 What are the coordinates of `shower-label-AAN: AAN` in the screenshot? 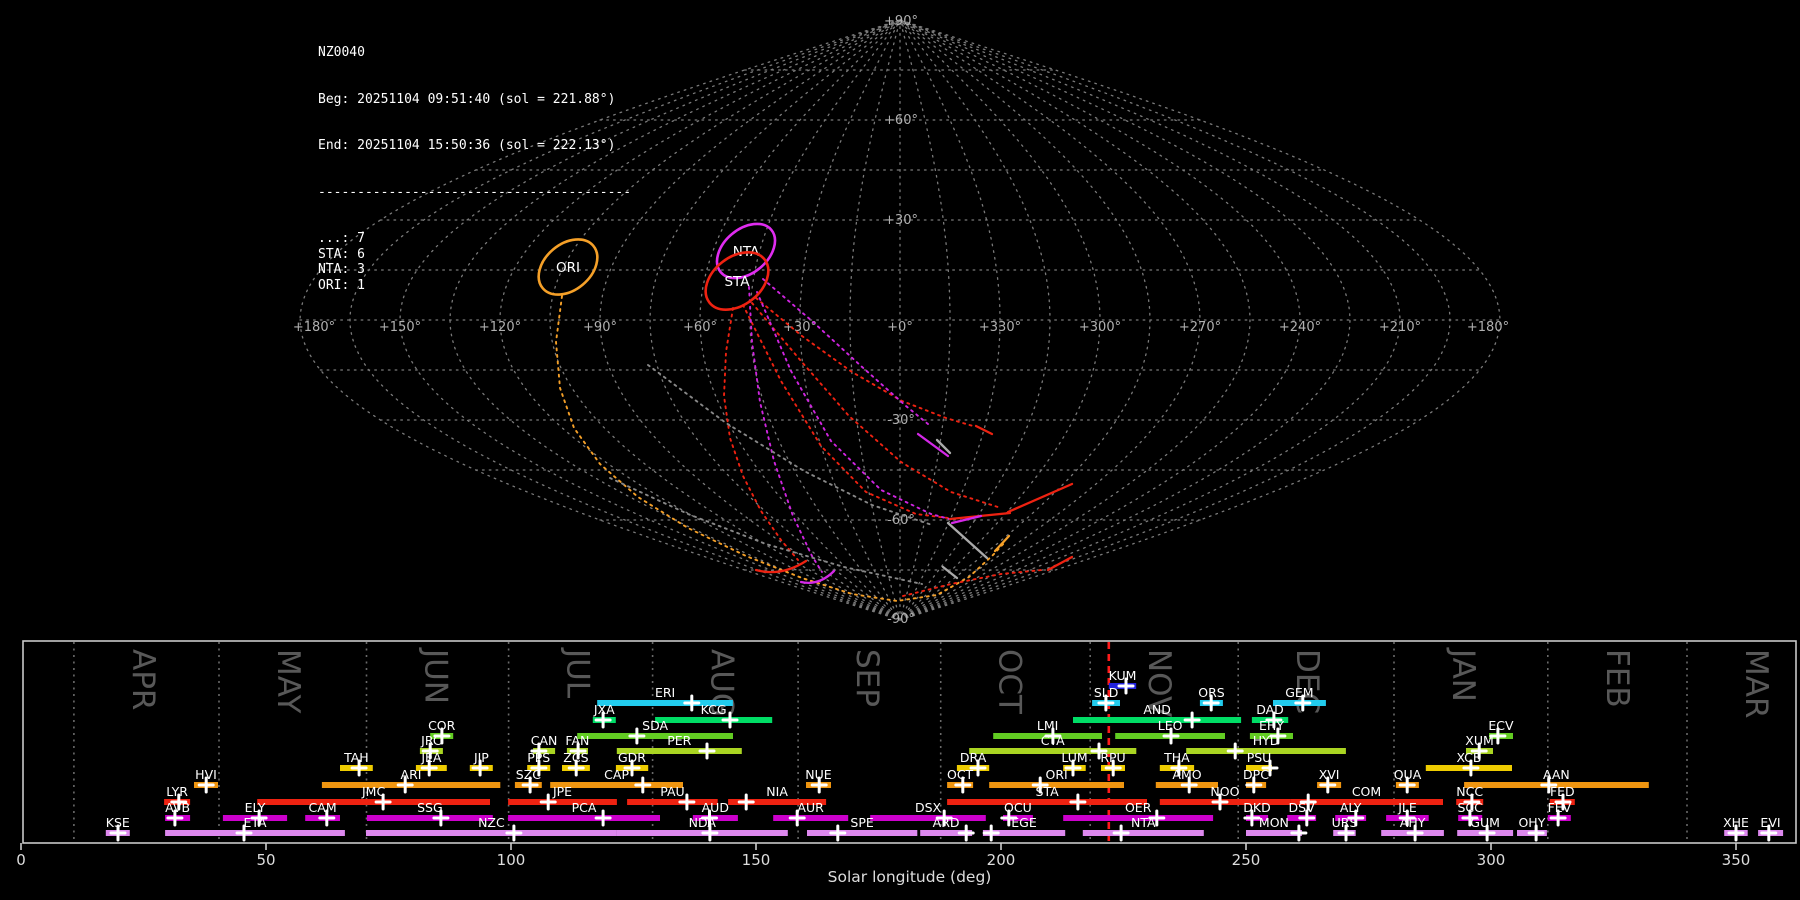 It's located at (1556, 774).